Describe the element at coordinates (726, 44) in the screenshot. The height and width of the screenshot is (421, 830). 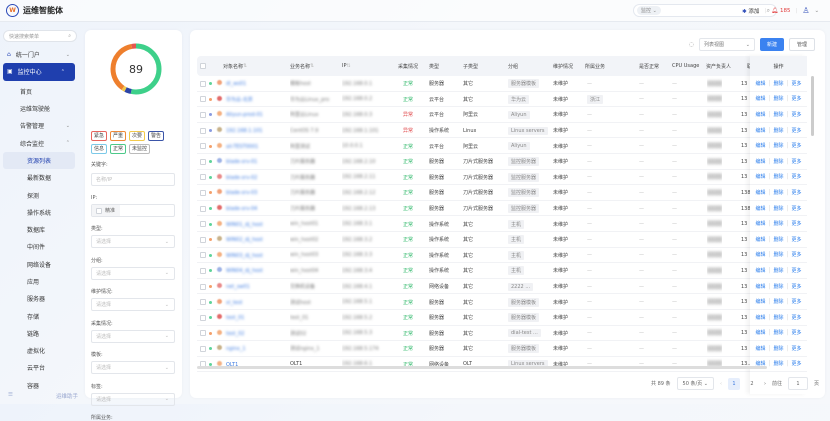
I see `view-select: 列表视图 ⌄` at that location.